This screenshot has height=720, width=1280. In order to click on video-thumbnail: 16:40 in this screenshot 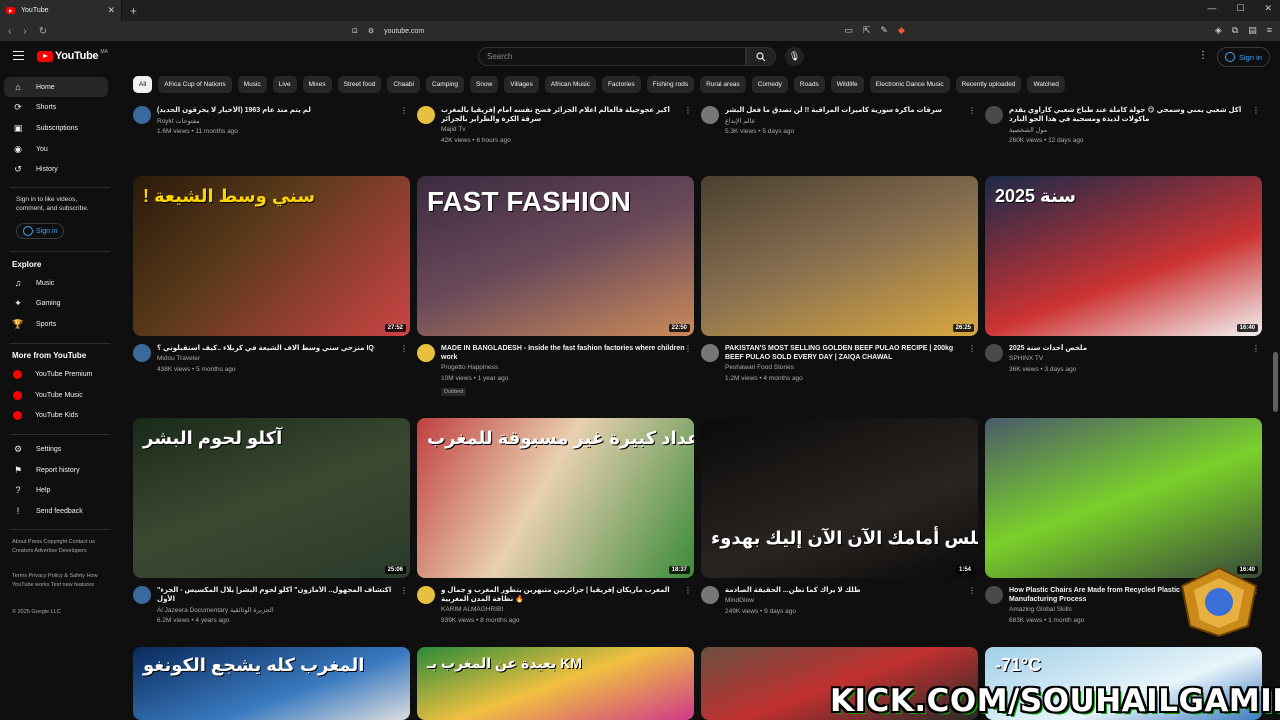, I will do `click(1123, 498)`.